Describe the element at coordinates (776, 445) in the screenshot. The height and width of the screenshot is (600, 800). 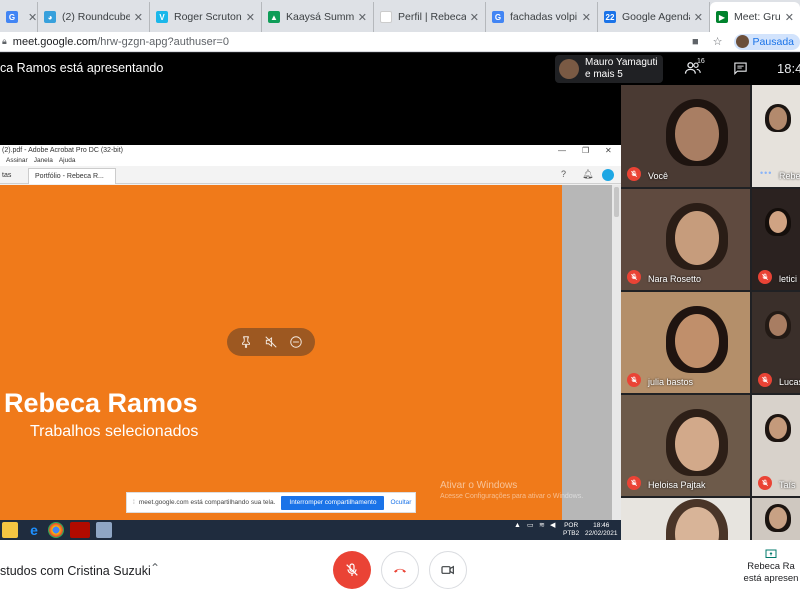
I see `participant-tile: Taís` at that location.